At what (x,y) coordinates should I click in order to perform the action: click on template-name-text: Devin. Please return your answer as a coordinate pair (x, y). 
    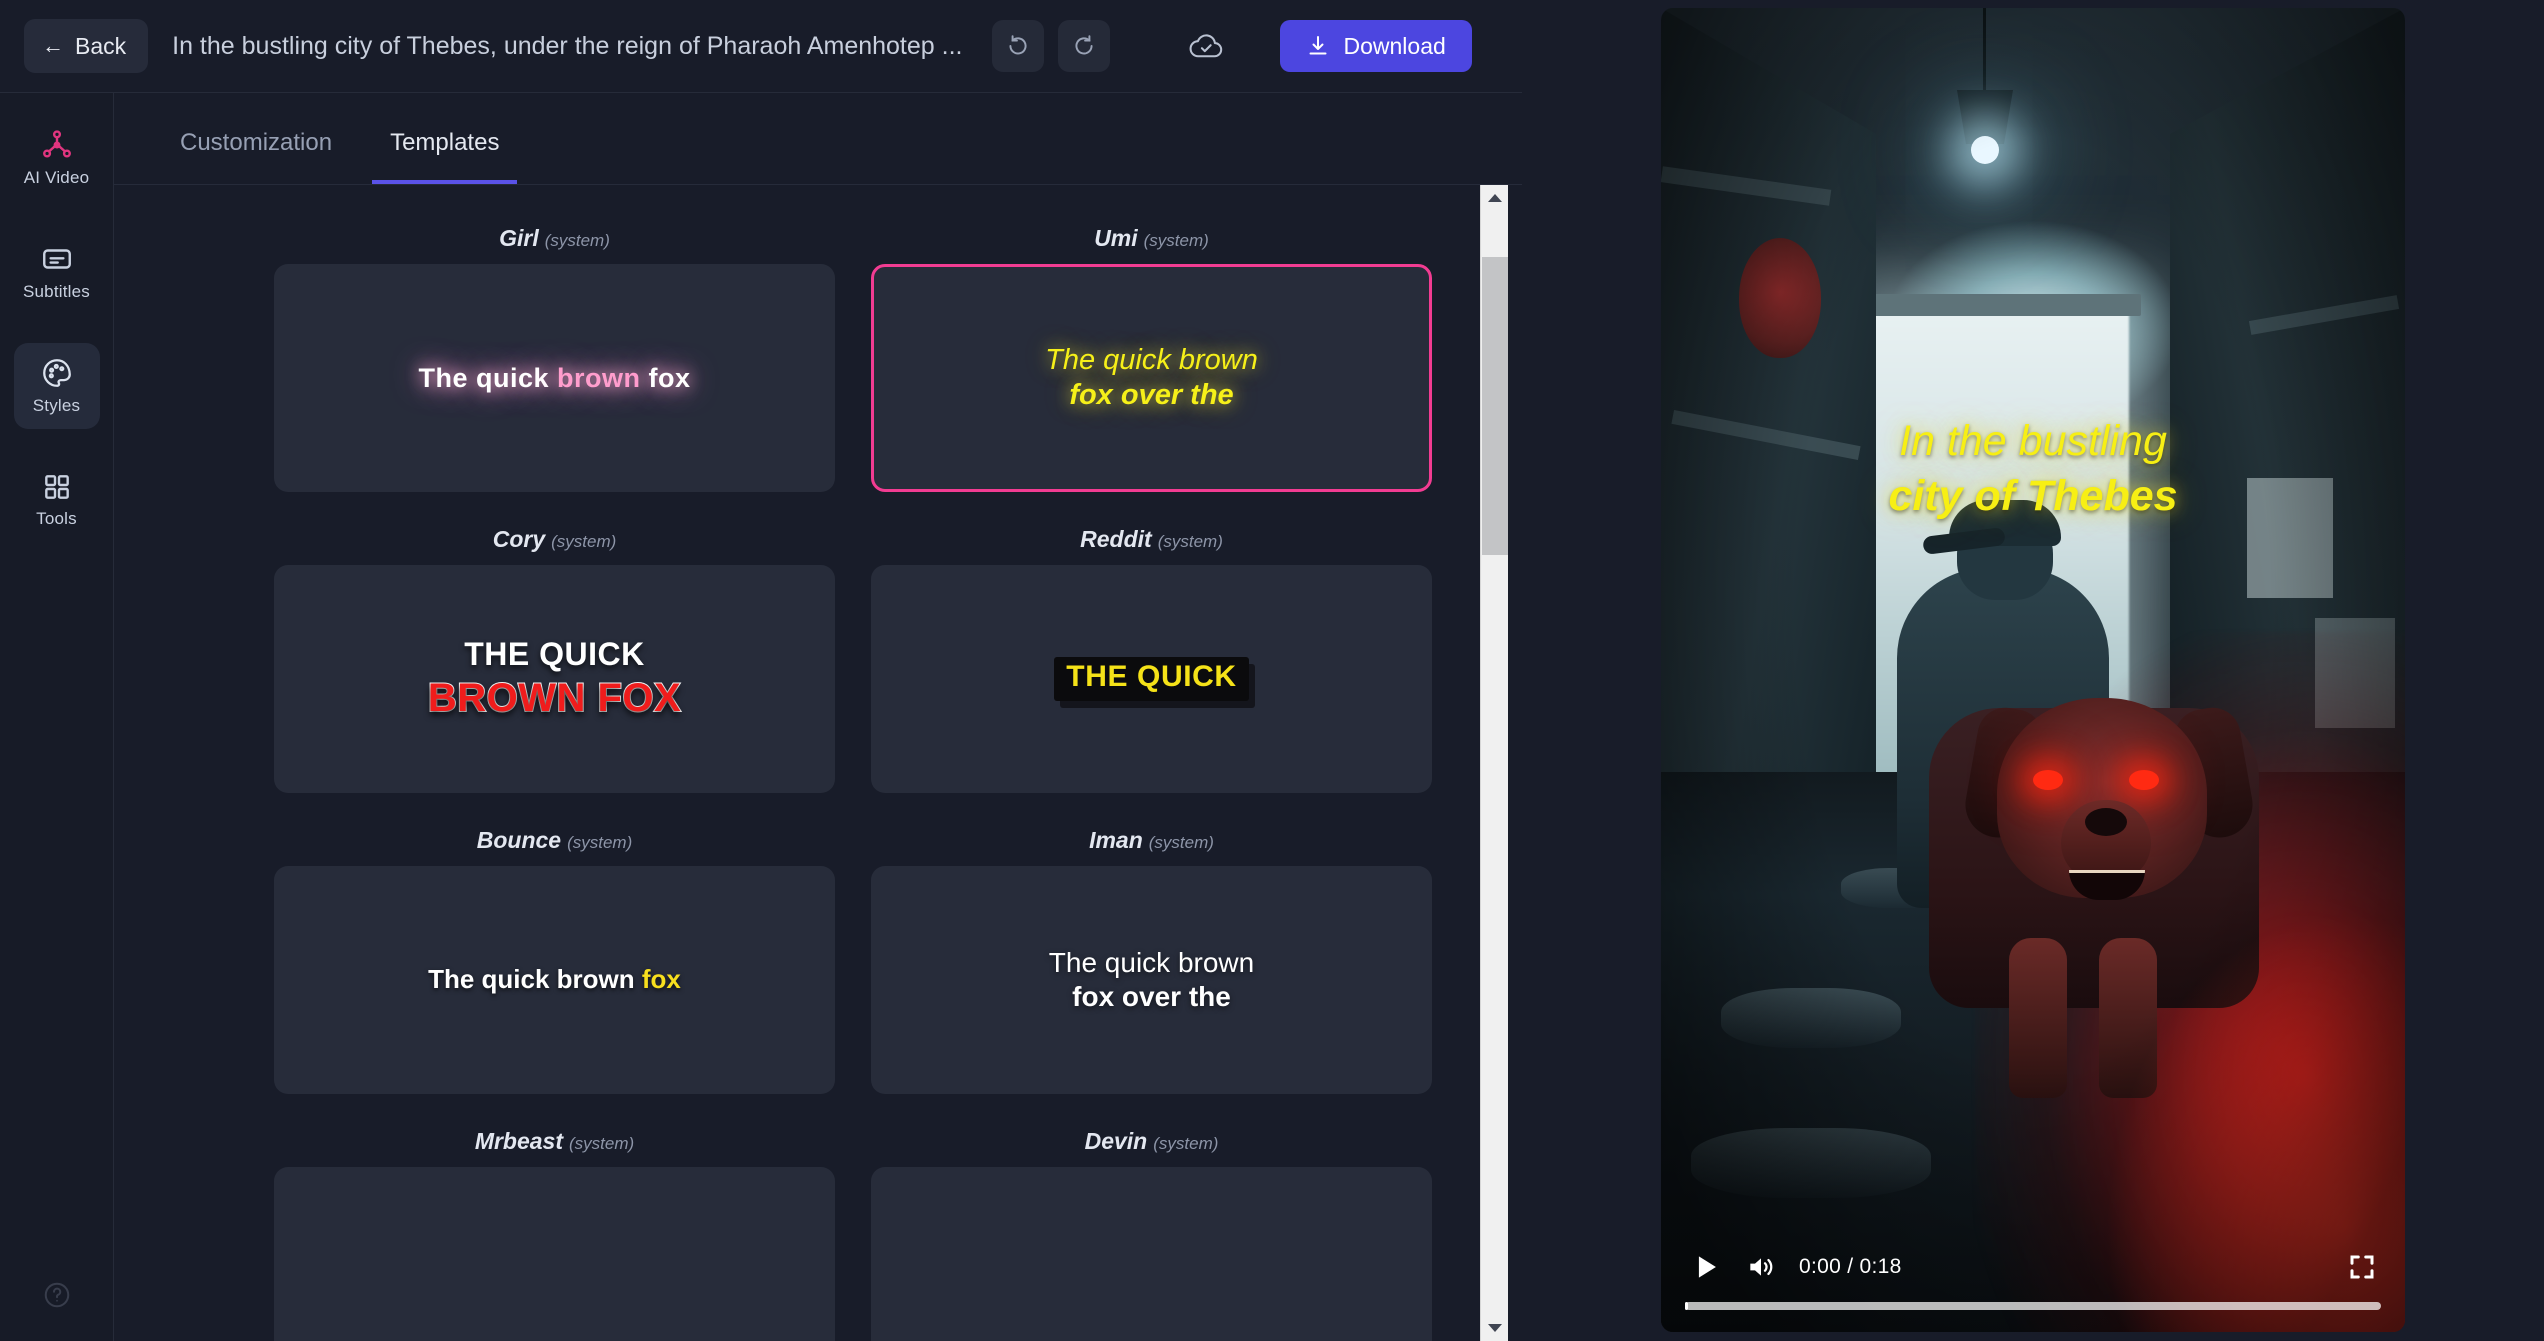
    Looking at the image, I should click on (1116, 1141).